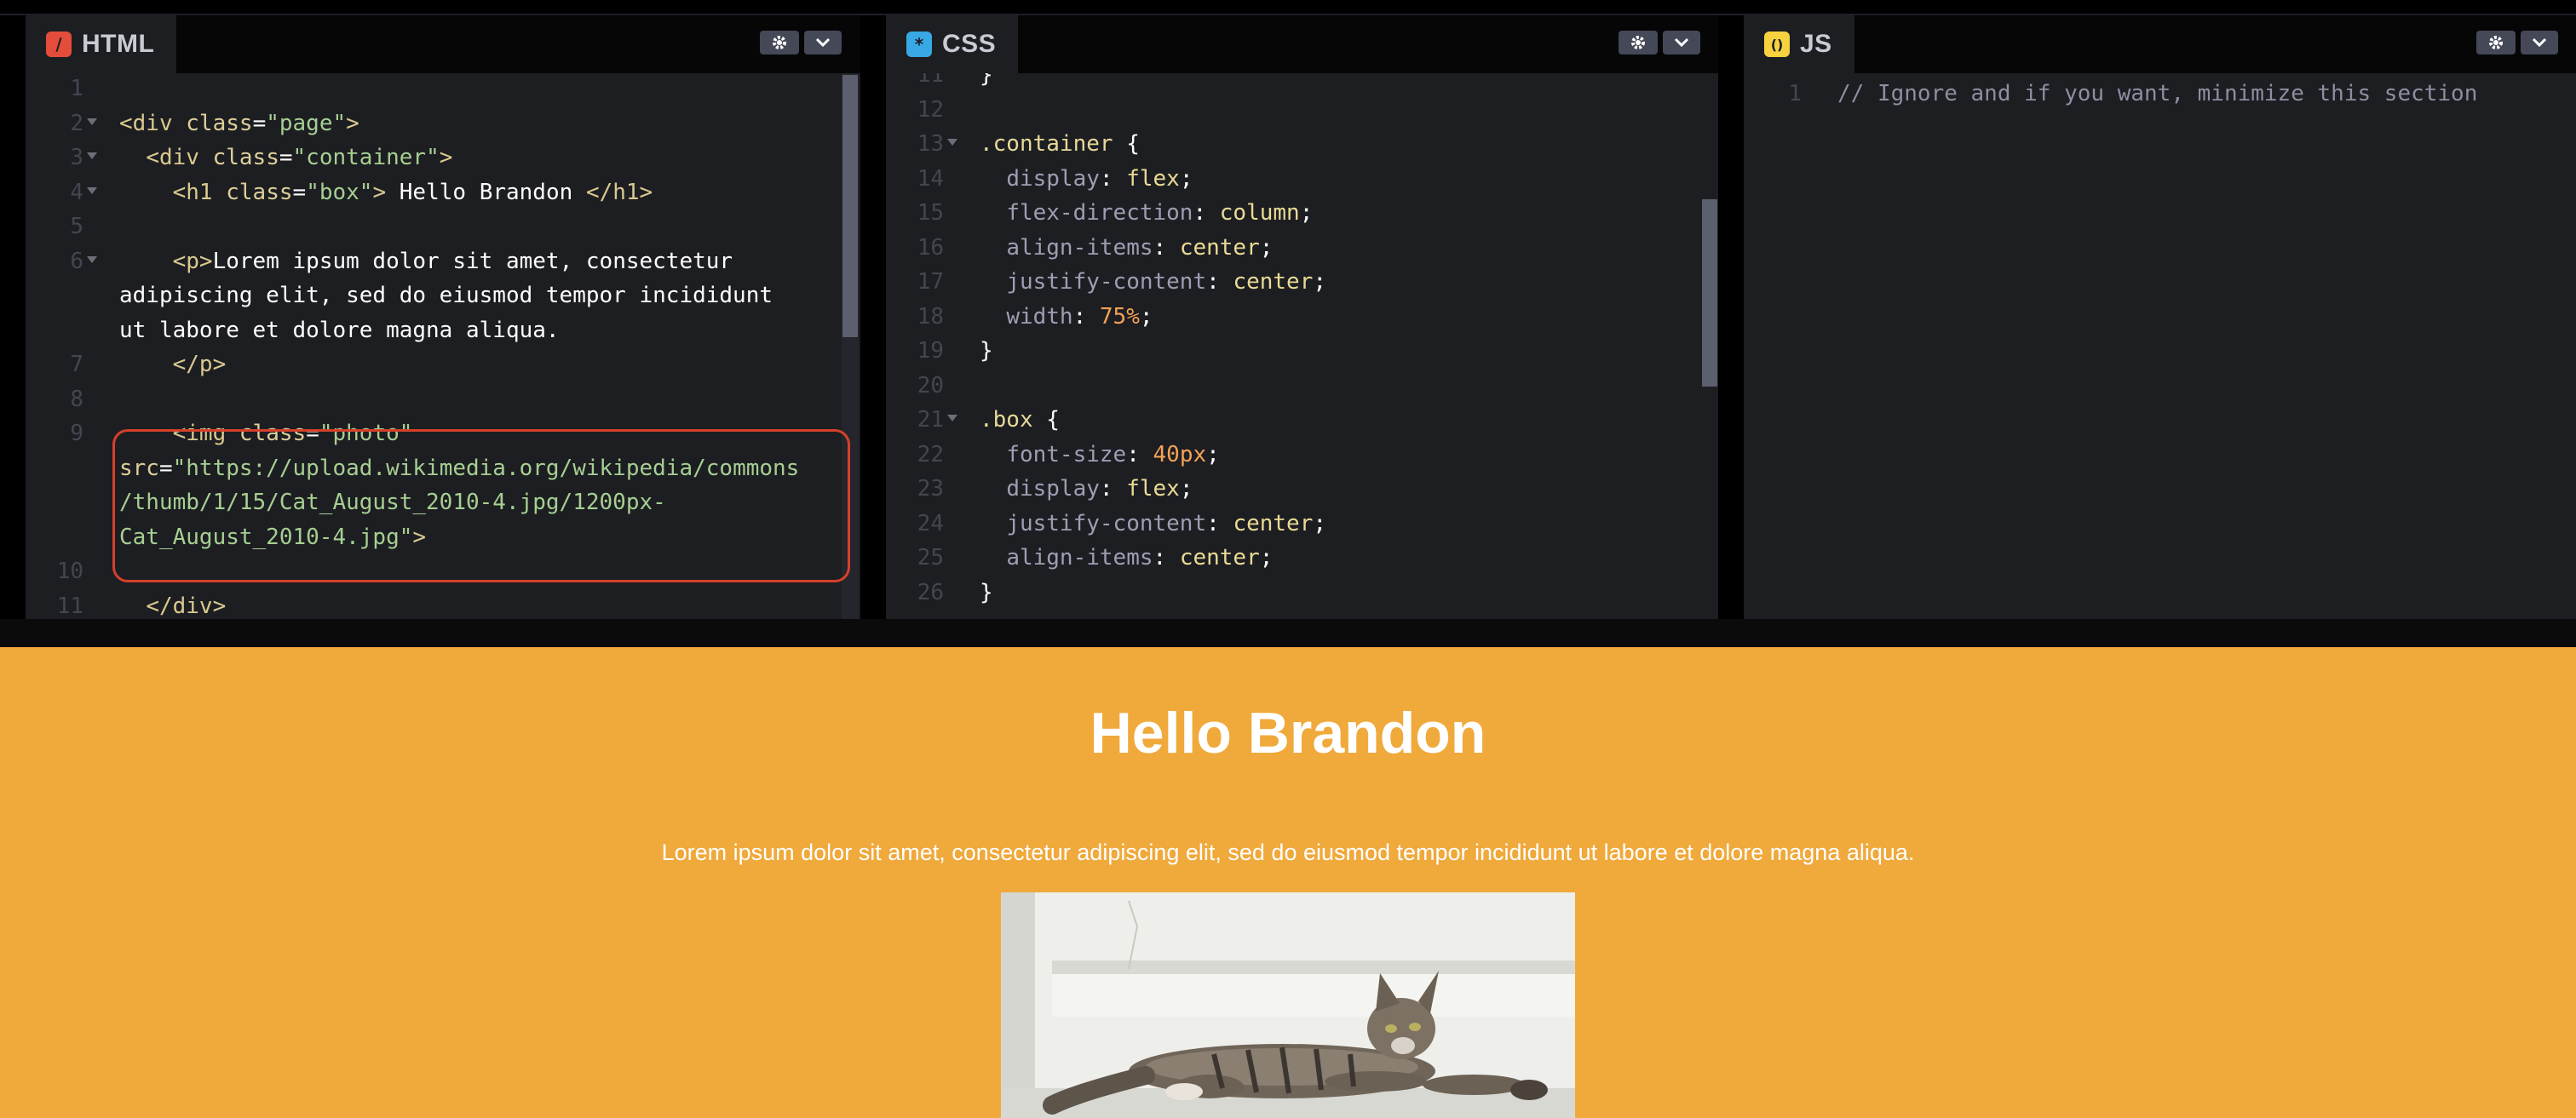  I want to click on html-settings-button, so click(780, 43).